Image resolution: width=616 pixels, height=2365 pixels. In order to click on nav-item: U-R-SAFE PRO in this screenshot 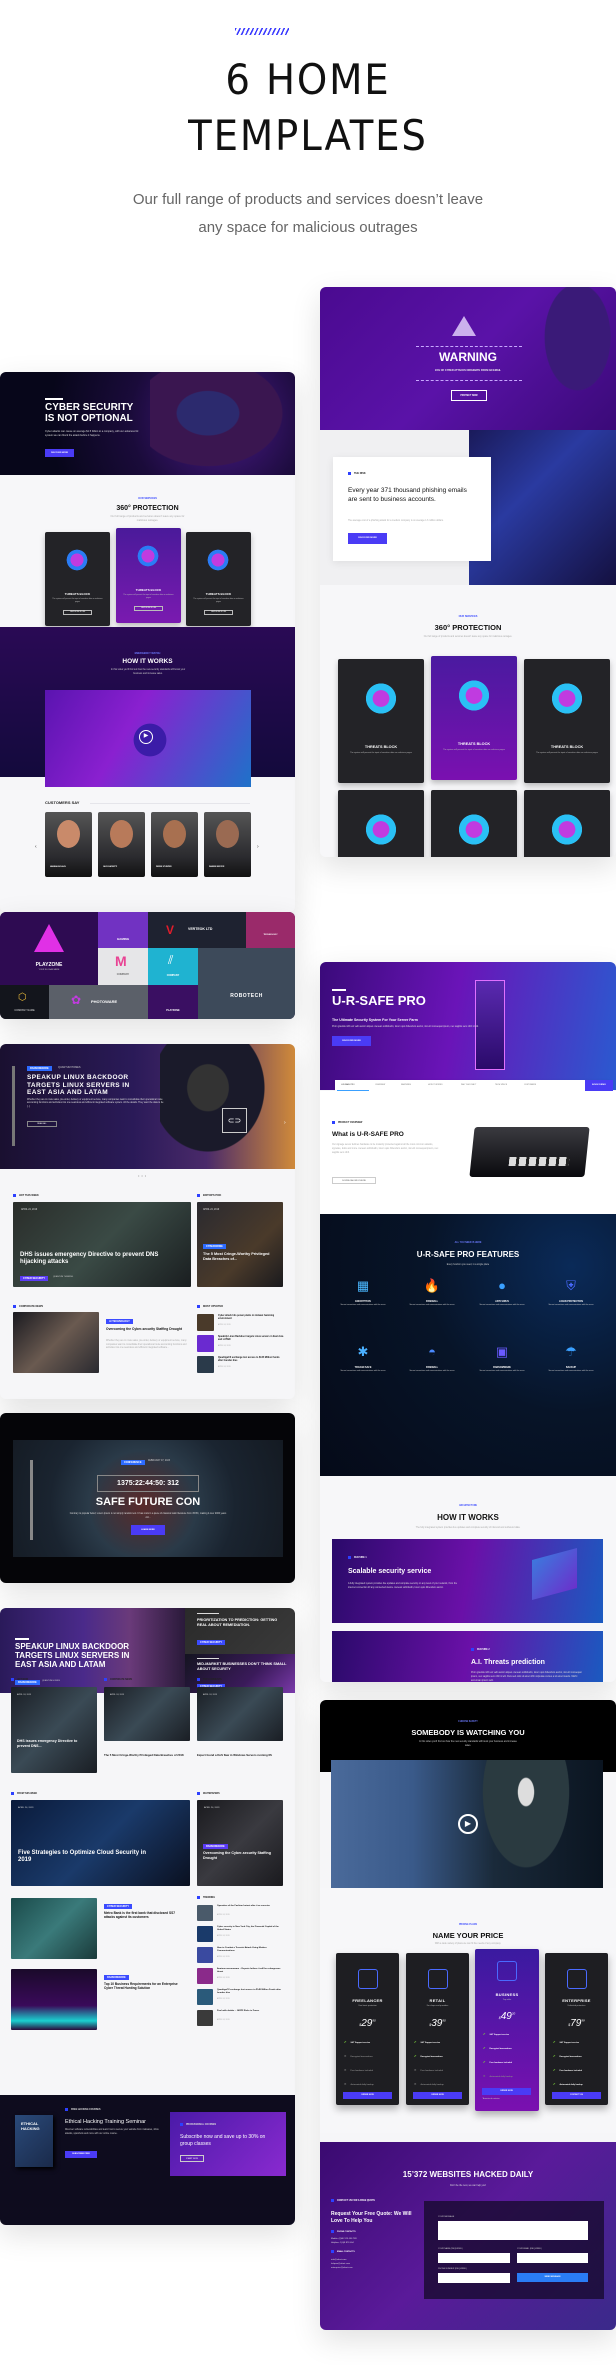, I will do `click(348, 1085)`.